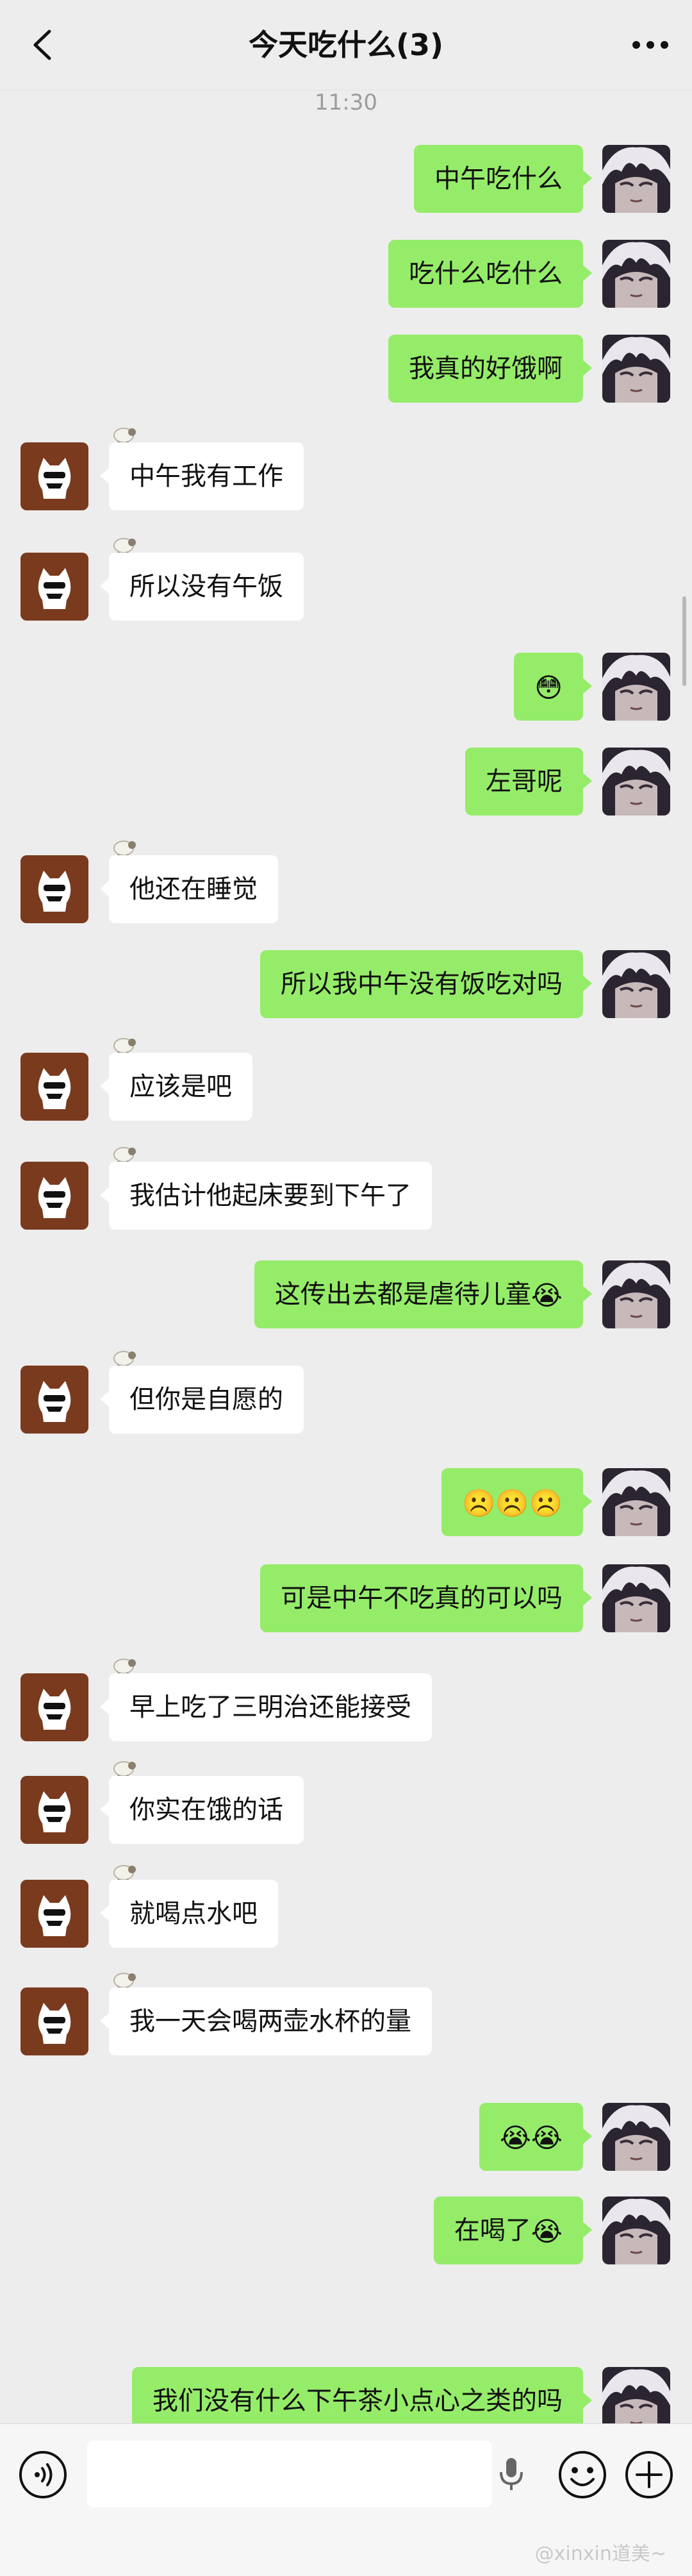  I want to click on my-message-bubble: 中午吃什么, so click(503, 179).